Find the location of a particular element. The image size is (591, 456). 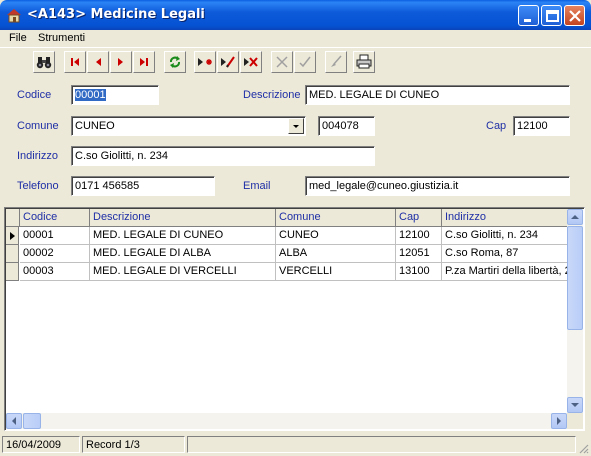

binoculars-icon is located at coordinates (44, 63).